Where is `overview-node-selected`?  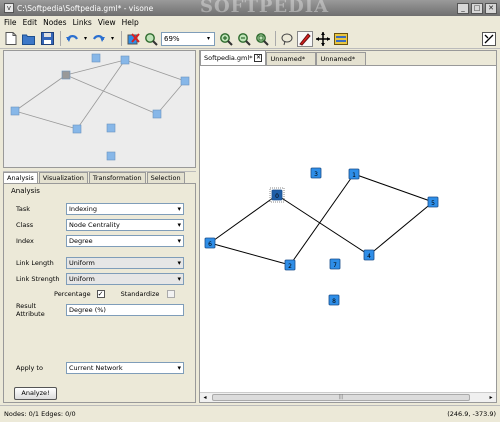
overview-node-selected is located at coordinates (66, 75).